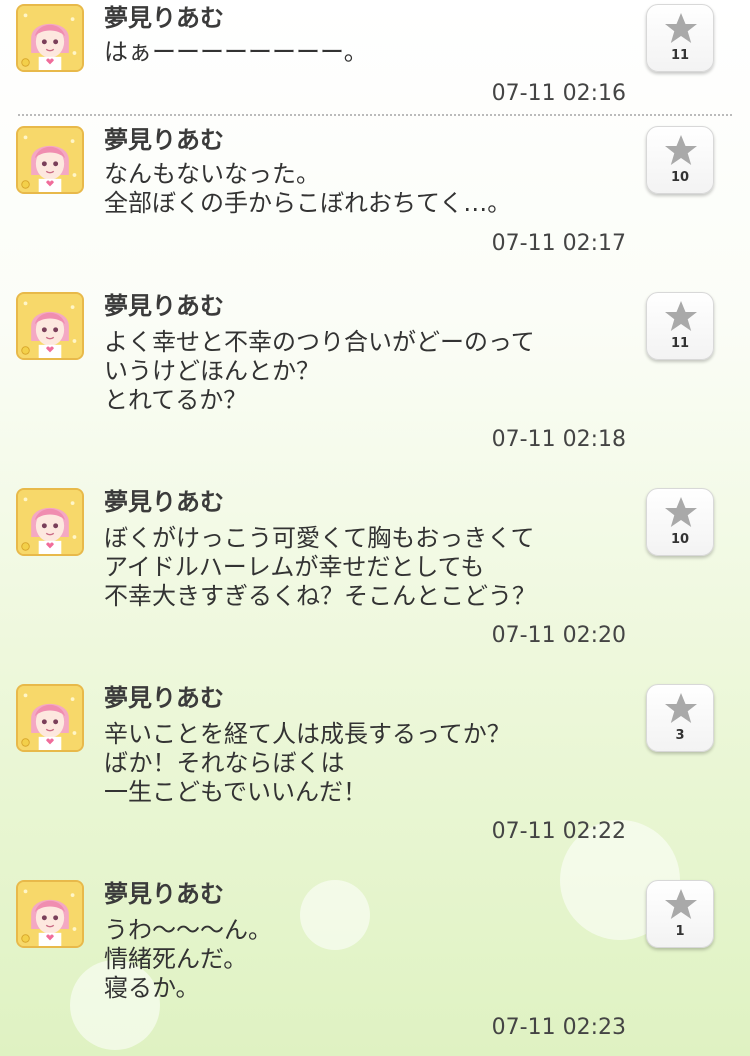  Describe the element at coordinates (308, 188) in the screenshot. I see `post-body: なんもないなった。 全部ぼくの手からこぼれおちてく…。` at that location.